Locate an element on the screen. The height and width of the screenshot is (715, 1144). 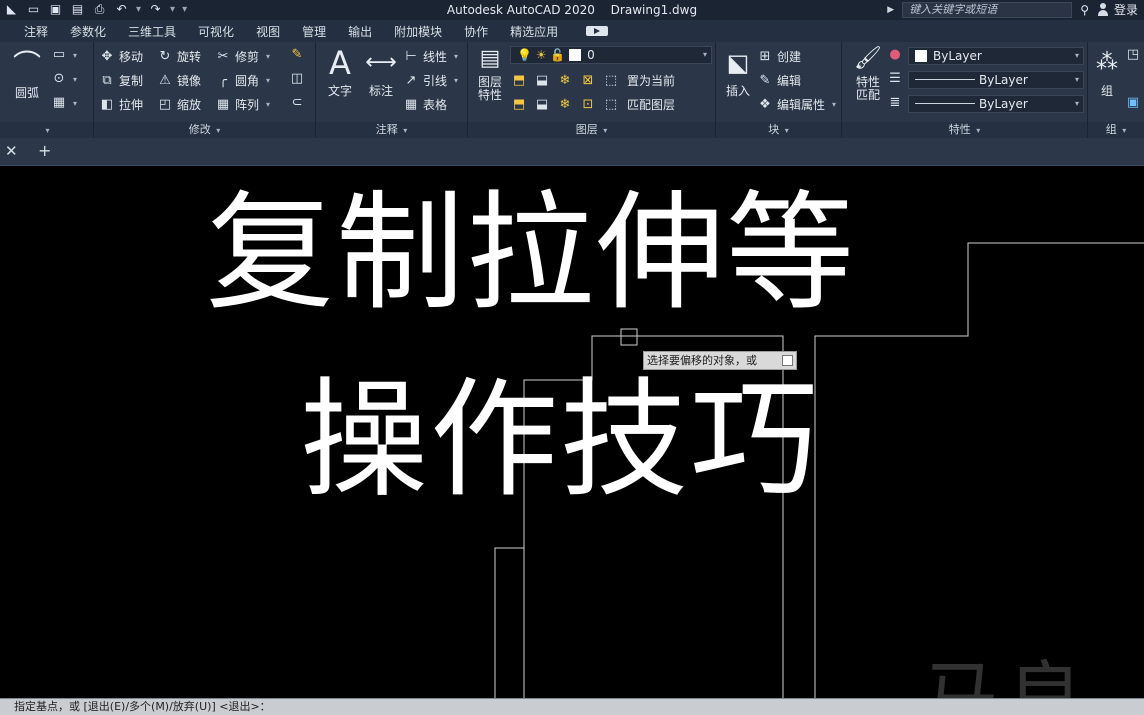
layer-tools-row2: ⬒ ⬓ ❄ ⊡ ⬚ 匹配图层 is located at coordinates (593, 104).